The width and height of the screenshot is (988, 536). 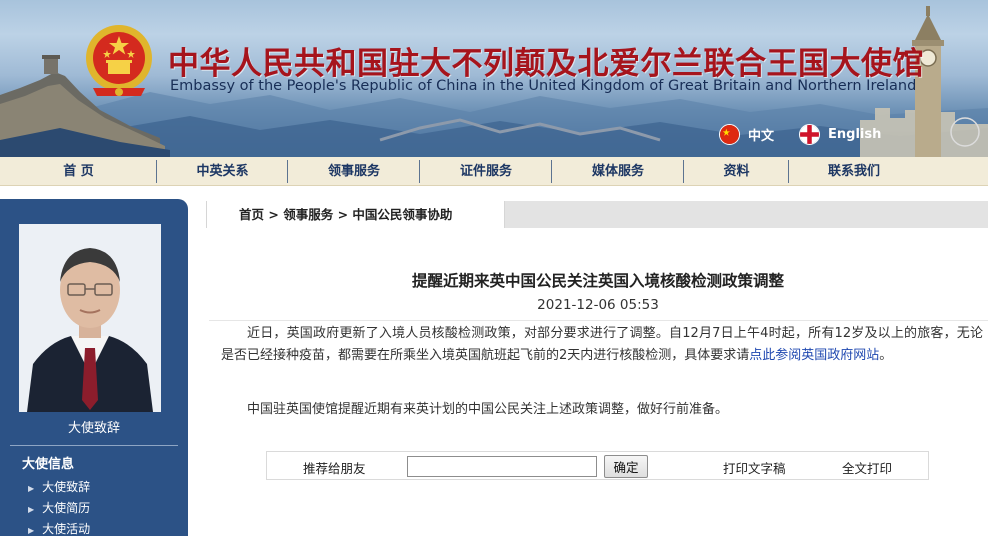 I want to click on nav-contact-us: 联系我们, so click(x=854, y=171).